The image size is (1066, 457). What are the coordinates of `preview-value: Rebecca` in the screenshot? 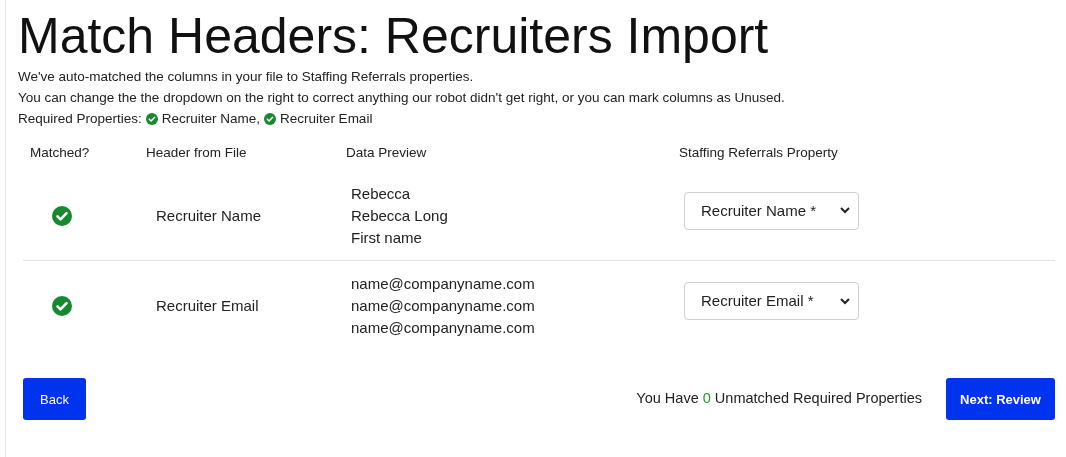 It's located at (381, 193).